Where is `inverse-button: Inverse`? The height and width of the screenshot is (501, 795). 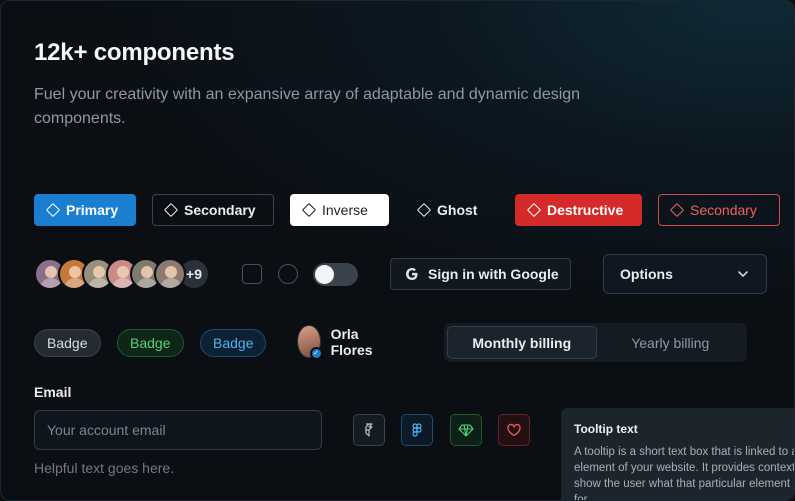
inverse-button: Inverse is located at coordinates (339, 210).